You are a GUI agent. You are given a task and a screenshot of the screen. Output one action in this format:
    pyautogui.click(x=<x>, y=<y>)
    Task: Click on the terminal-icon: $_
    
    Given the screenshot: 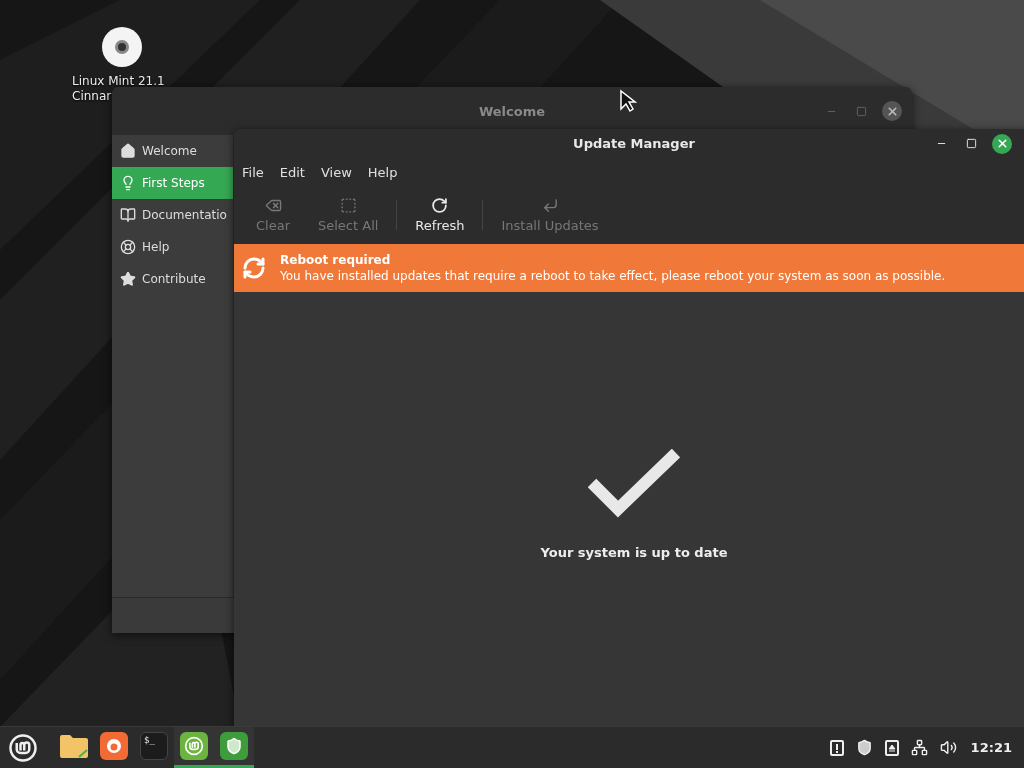 What is the action you would take?
    pyautogui.click(x=154, y=746)
    